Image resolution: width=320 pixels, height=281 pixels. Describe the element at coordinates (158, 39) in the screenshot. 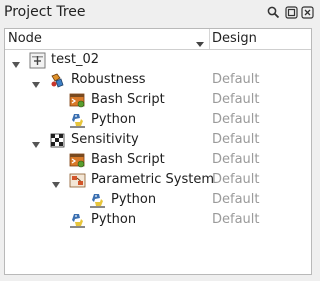

I see `tree-header: Node Design` at that location.